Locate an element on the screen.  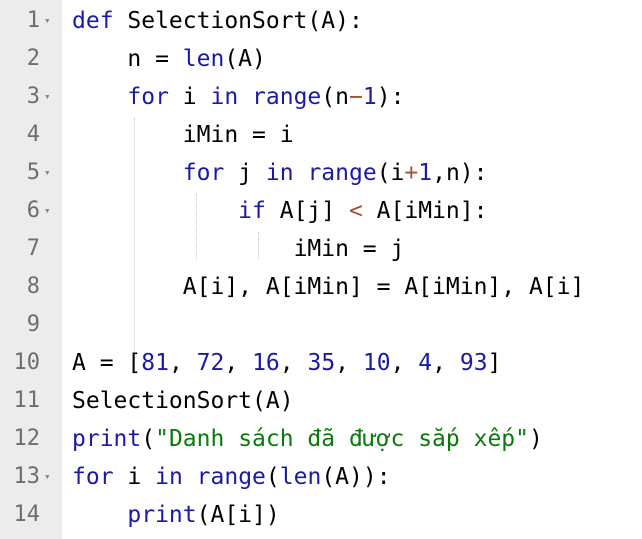
code-text: def SelectionSort(A): is located at coordinates (217, 21).